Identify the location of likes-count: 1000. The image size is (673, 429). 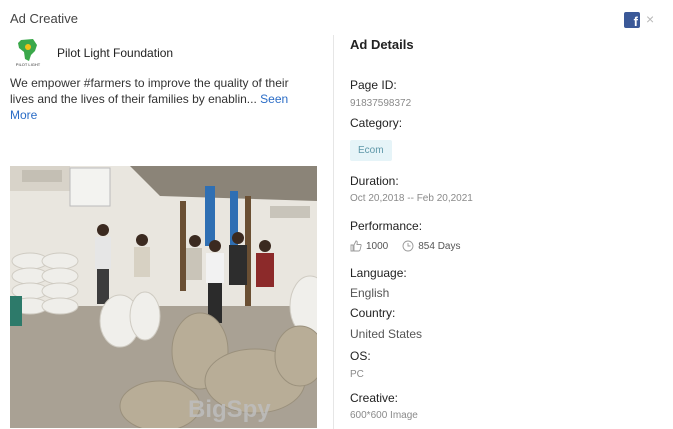
(377, 246).